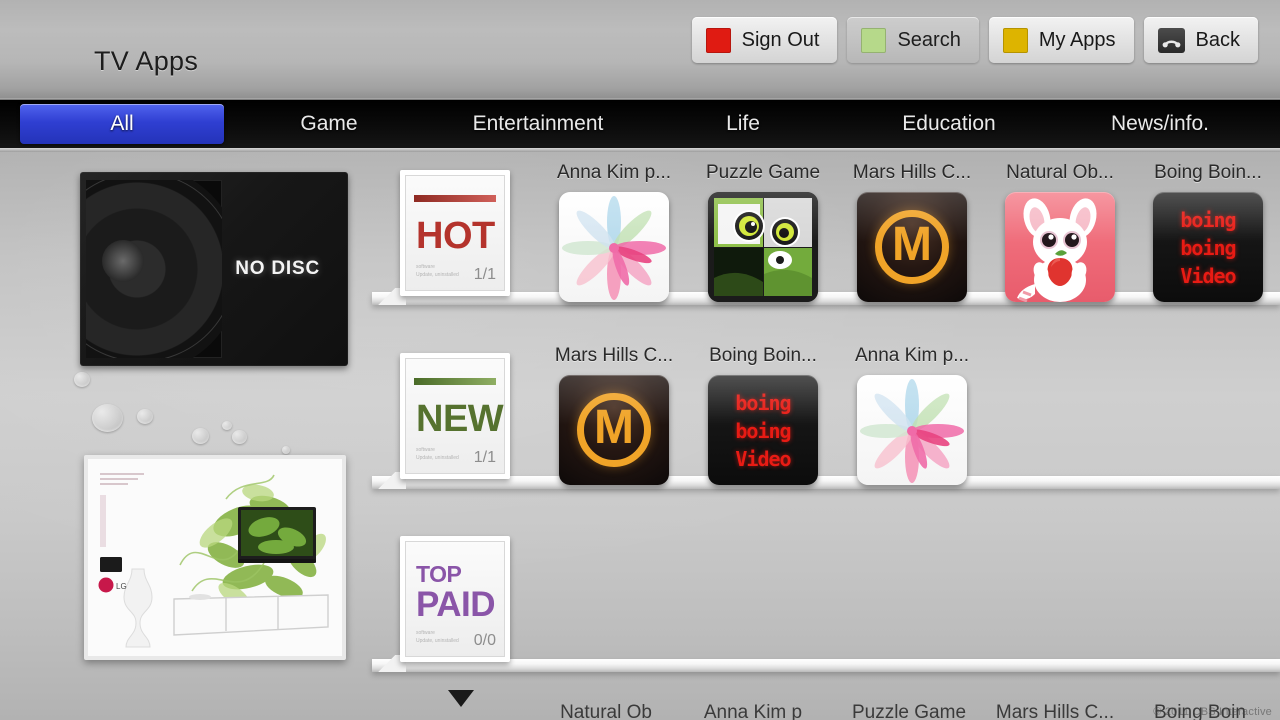 The image size is (1280, 720). I want to click on no-disc-label: NO DISC, so click(277, 268).